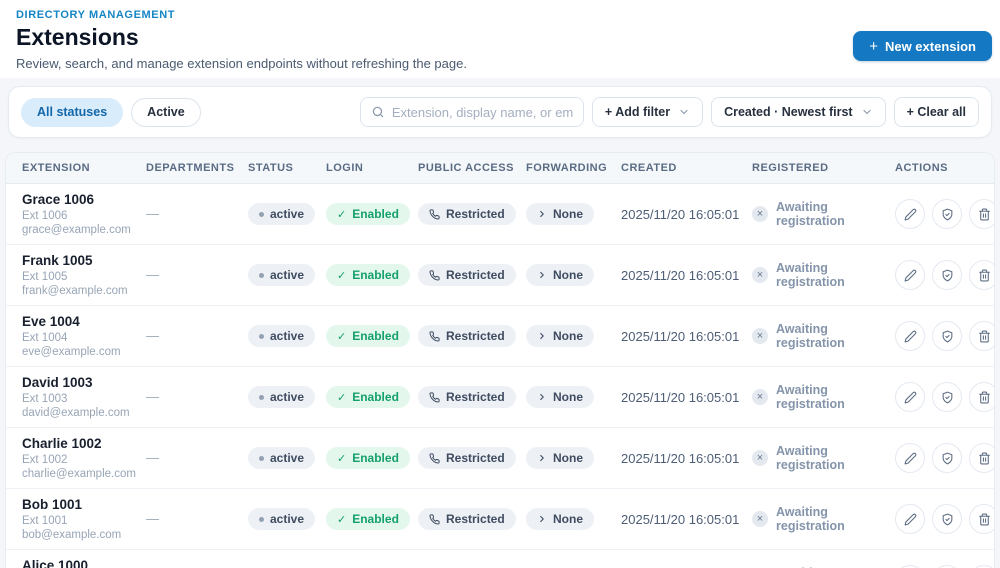 Image resolution: width=1000 pixels, height=568 pixels. Describe the element at coordinates (798, 112) in the screenshot. I see `sort-dropdown: Created · Newest first` at that location.